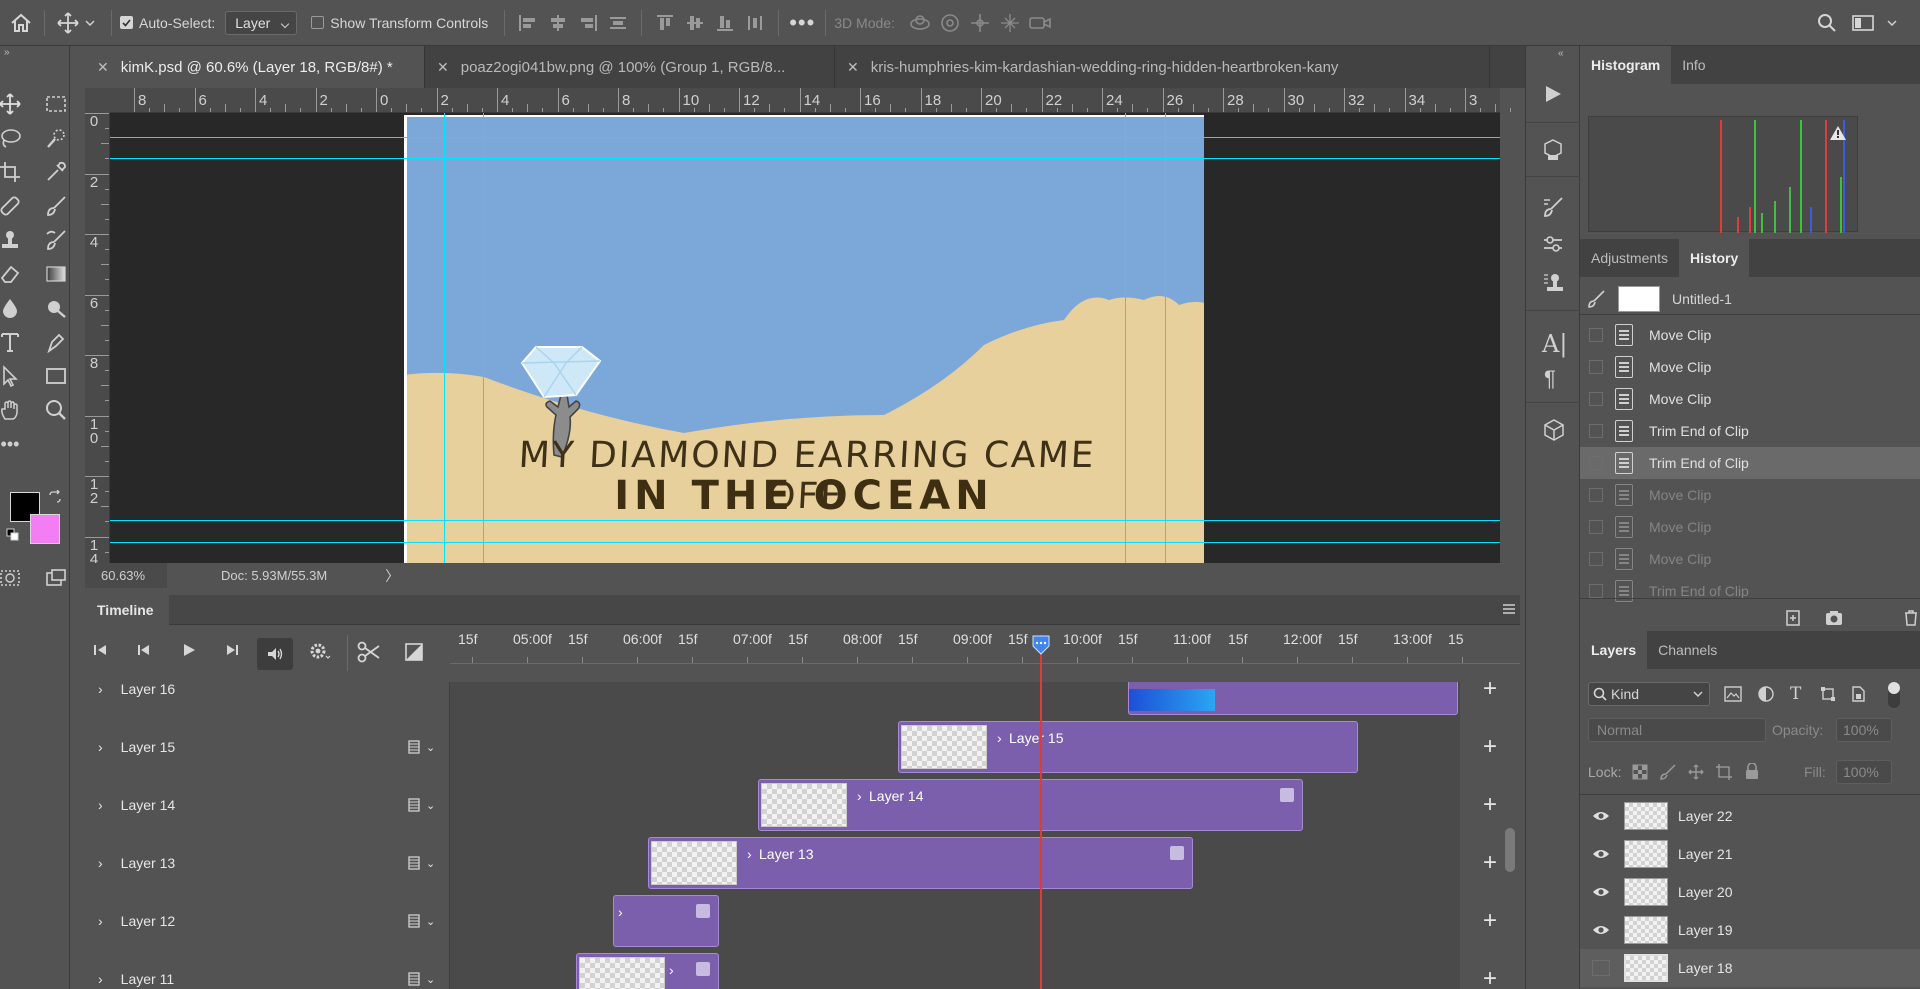 This screenshot has width=1920, height=989. Describe the element at coordinates (1640, 772) in the screenshot. I see `lock-transparent-icon` at that location.